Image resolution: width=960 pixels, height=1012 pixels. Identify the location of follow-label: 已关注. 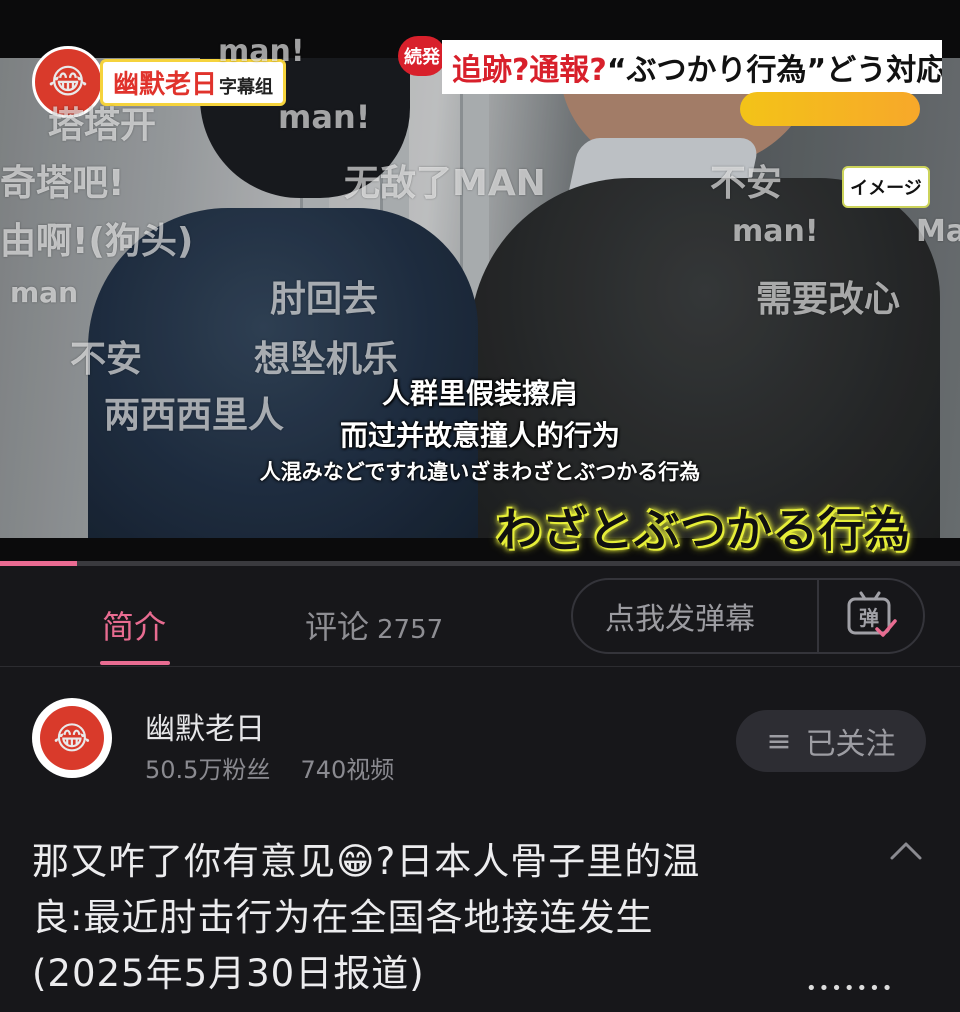
(850, 744).